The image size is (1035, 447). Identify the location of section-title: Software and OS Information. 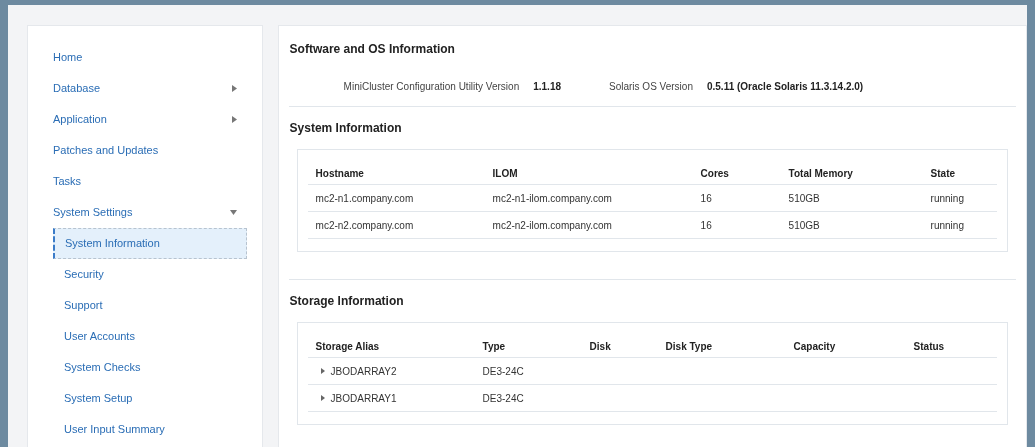
(372, 49).